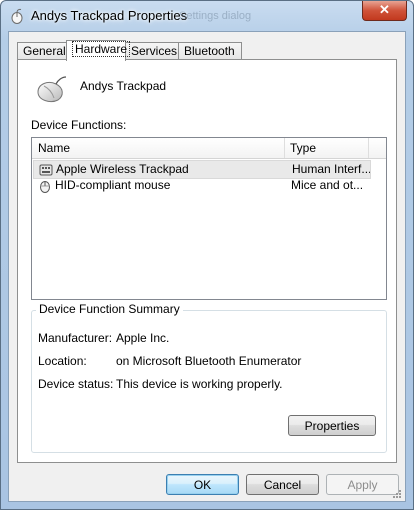 The height and width of the screenshot is (510, 414). I want to click on tab-services: Services, so click(154, 51).